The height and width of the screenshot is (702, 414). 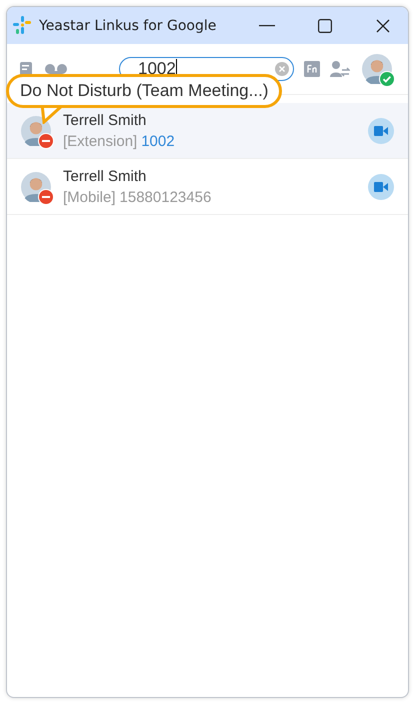 What do you see at coordinates (207, 131) in the screenshot?
I see `contact-row: Terrell Smith [Extension] 1002` at bounding box center [207, 131].